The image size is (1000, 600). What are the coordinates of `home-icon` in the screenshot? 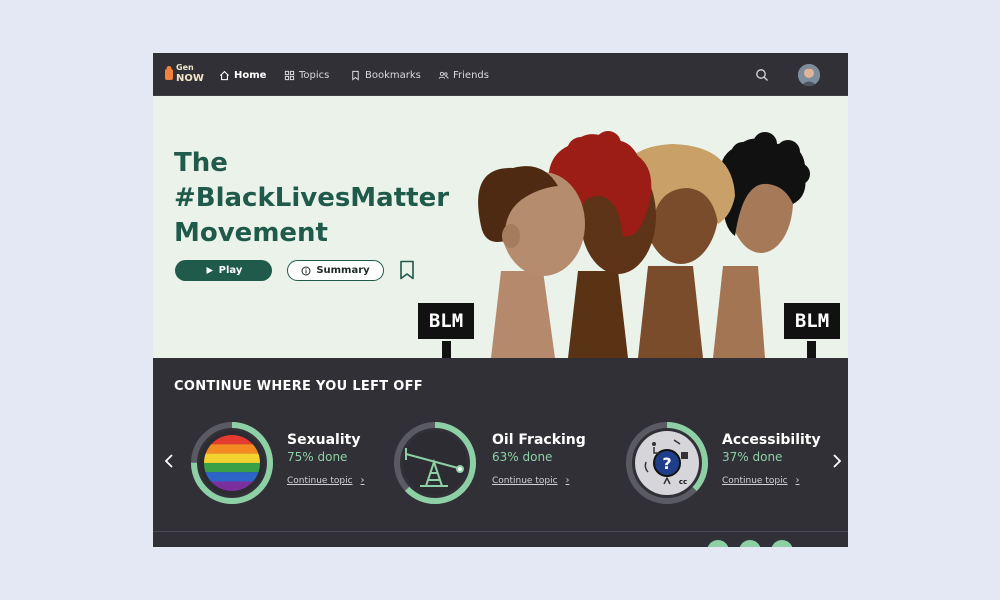 It's located at (224, 75).